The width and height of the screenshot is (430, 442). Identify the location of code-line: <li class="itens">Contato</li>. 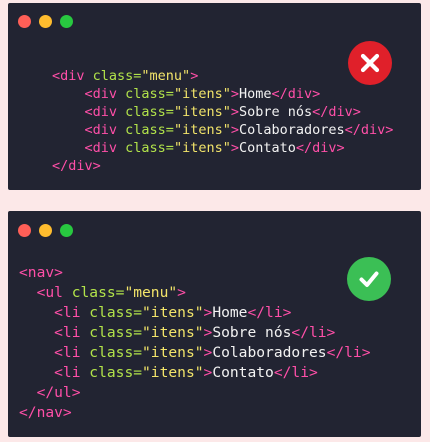
(195, 373).